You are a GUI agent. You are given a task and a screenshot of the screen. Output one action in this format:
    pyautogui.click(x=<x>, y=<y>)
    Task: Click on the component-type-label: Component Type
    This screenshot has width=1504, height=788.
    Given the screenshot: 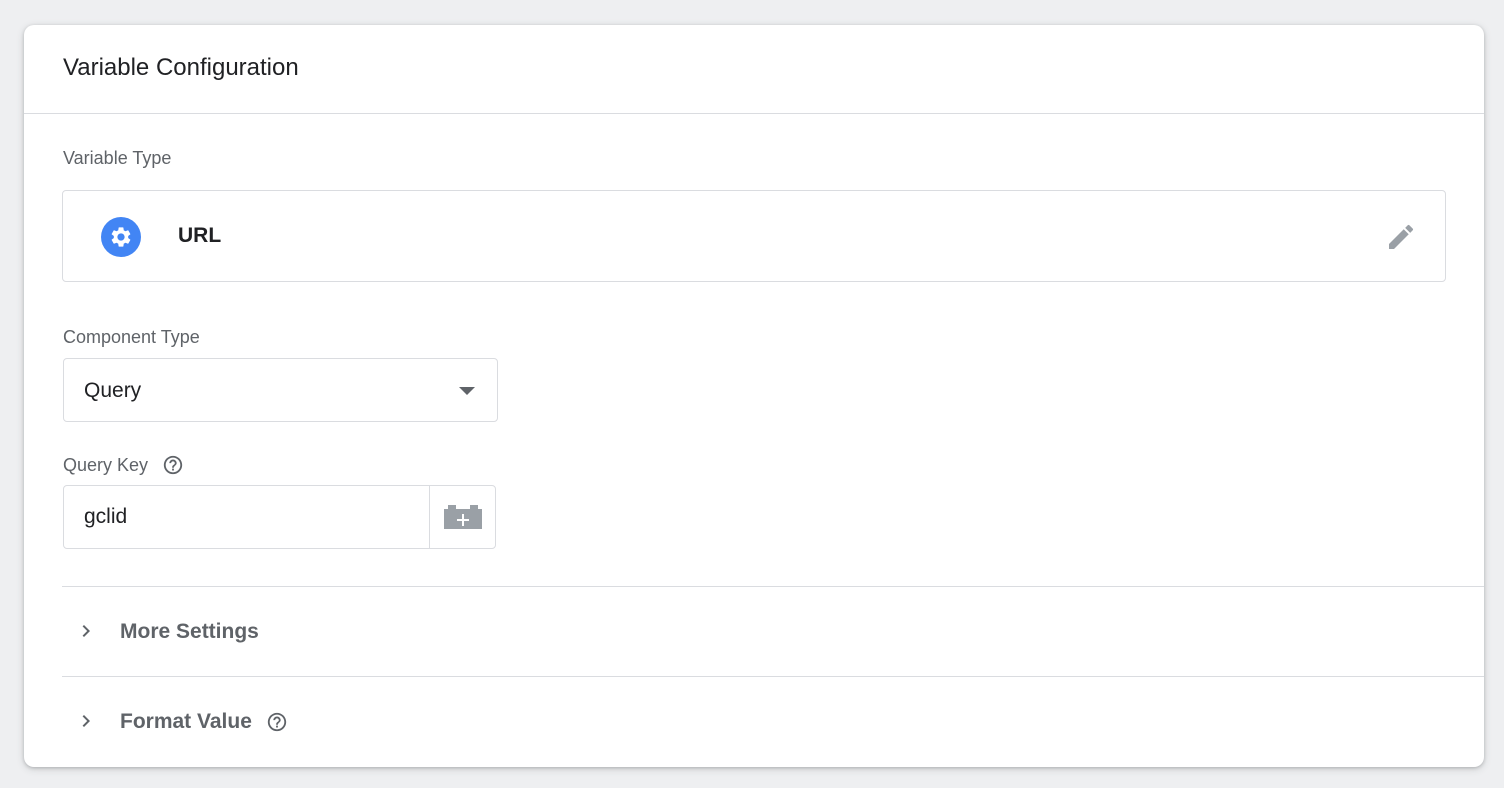 What is the action you would take?
    pyautogui.click(x=131, y=337)
    